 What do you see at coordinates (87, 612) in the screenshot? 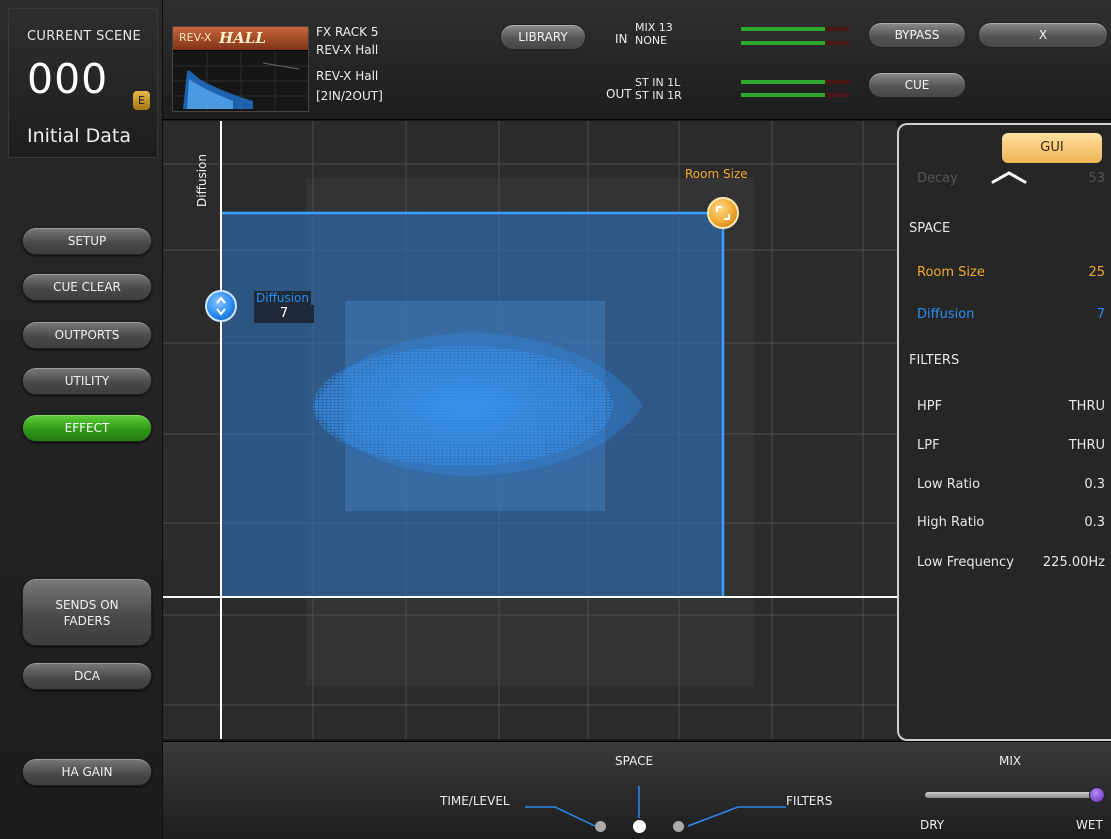
I see `sends-on-faders-button: SENDS ON FADERS` at bounding box center [87, 612].